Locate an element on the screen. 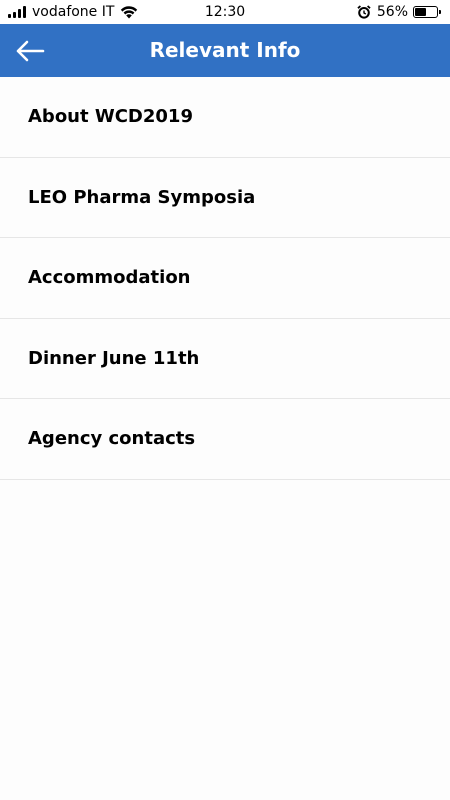  page-title: Relevant Info is located at coordinates (225, 50).